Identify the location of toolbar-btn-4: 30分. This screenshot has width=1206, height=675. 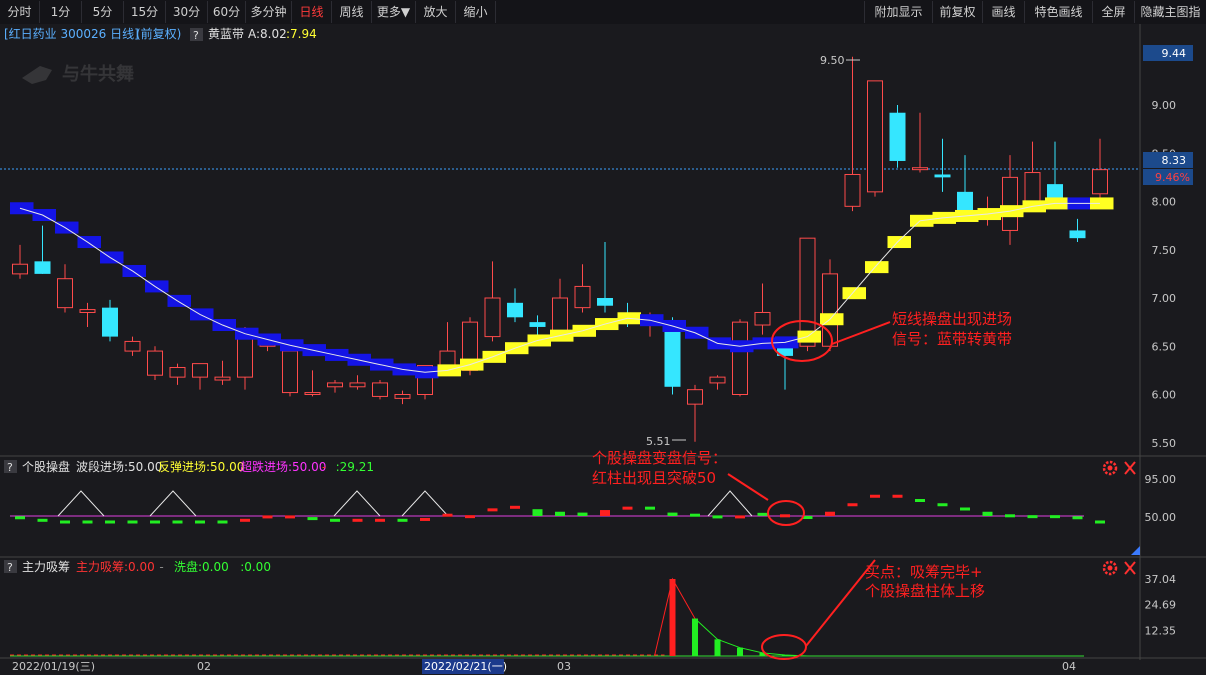
(187, 12).